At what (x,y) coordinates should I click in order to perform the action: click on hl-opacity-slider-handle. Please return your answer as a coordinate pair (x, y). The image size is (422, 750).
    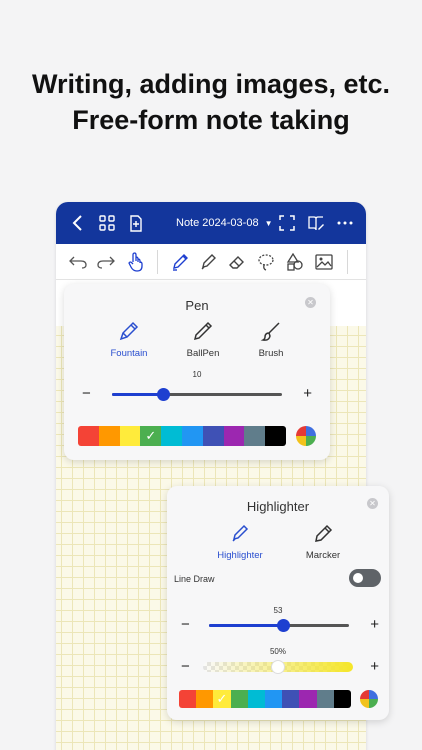
    Looking at the image, I should click on (278, 667).